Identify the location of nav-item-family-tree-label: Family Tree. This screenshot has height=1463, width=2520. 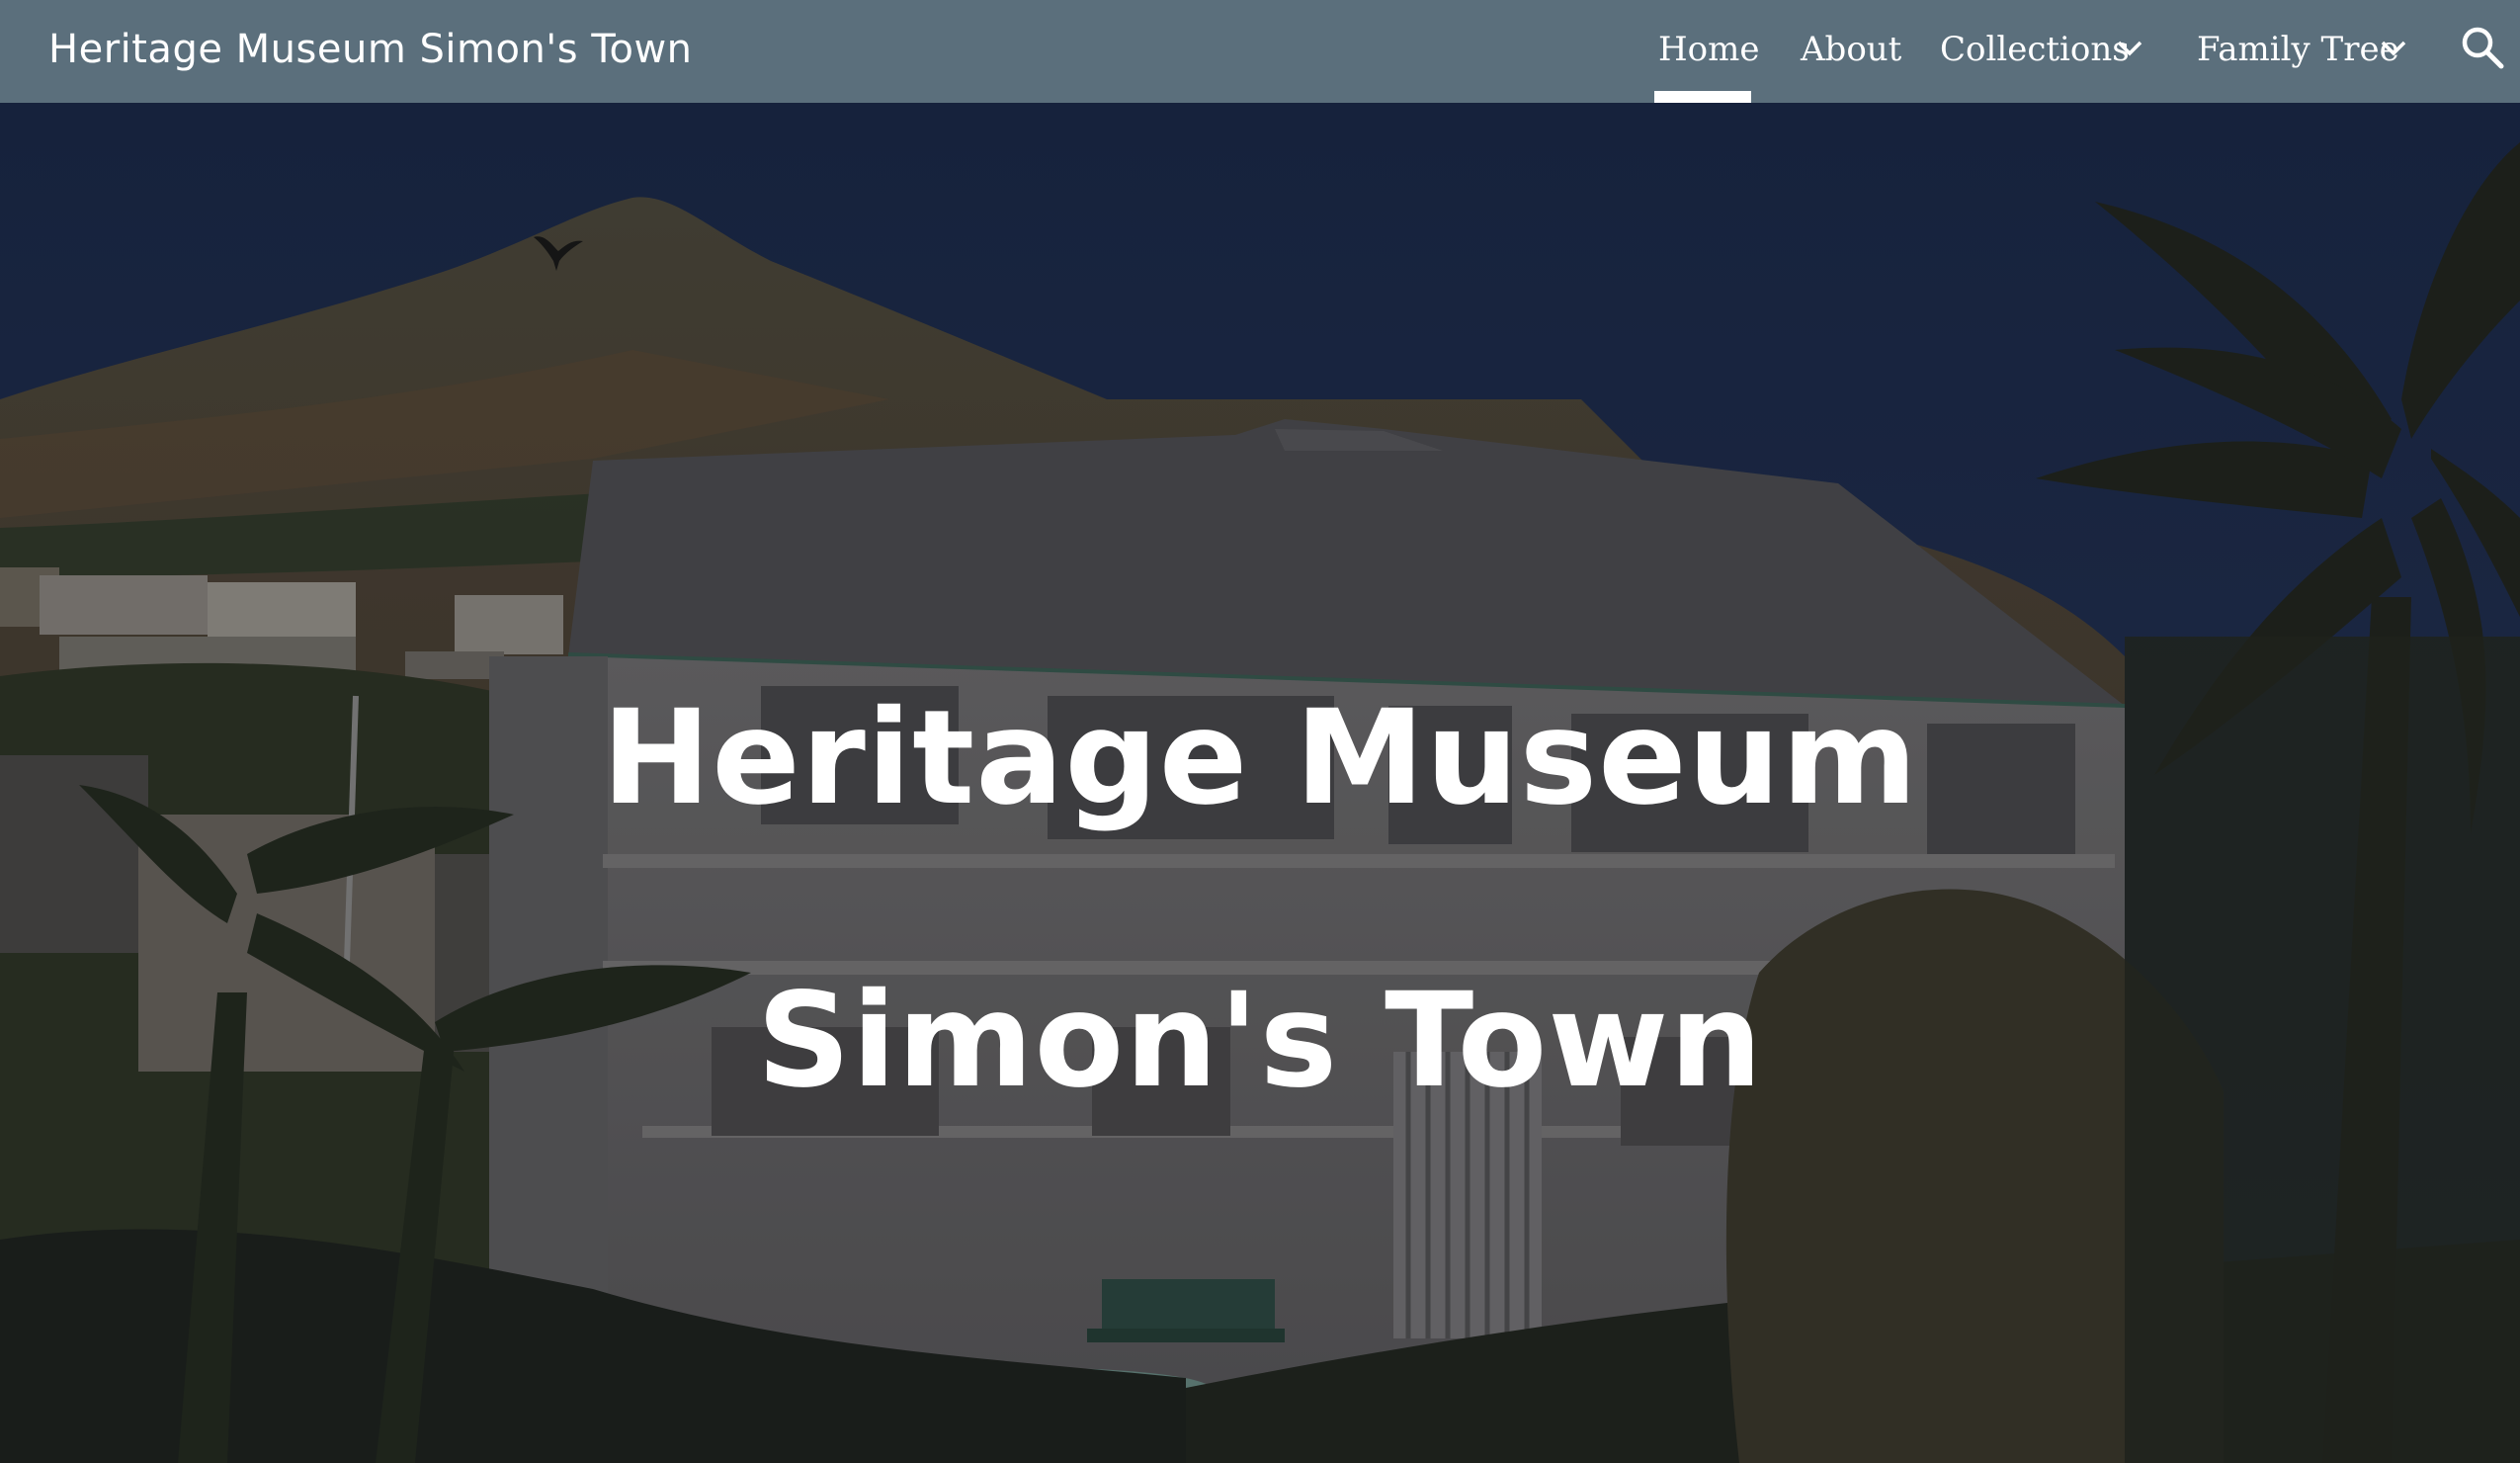
(2298, 49).